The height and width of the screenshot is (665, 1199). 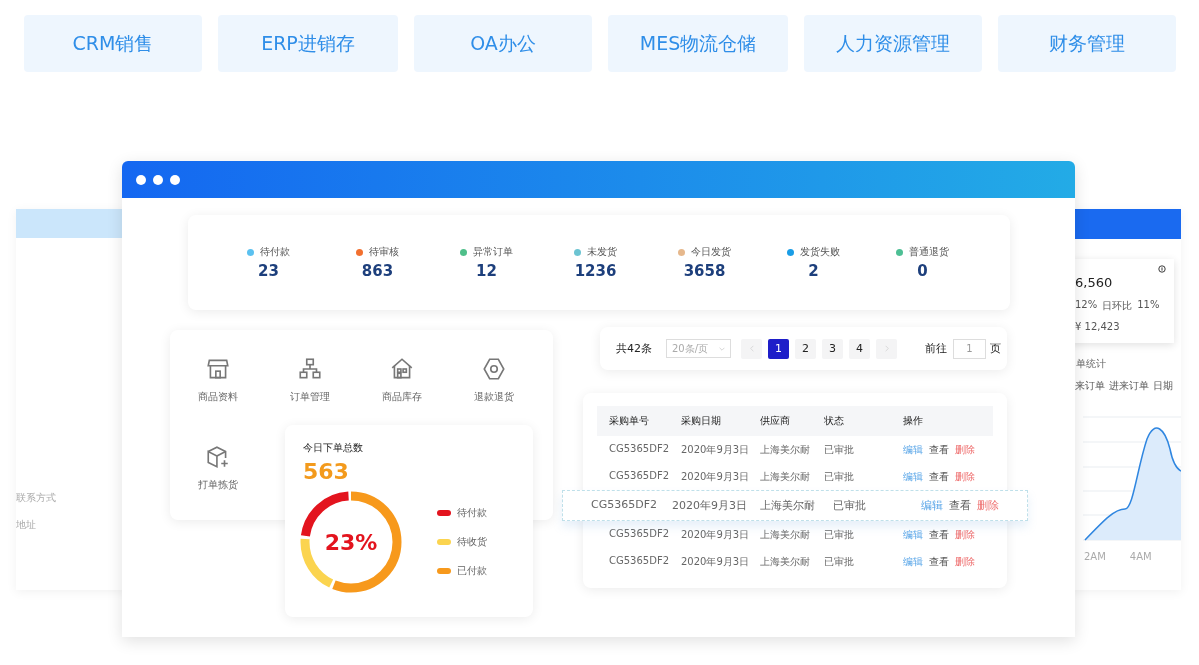 What do you see at coordinates (1163, 386) in the screenshot?
I see `chart-tab: 日期` at bounding box center [1163, 386].